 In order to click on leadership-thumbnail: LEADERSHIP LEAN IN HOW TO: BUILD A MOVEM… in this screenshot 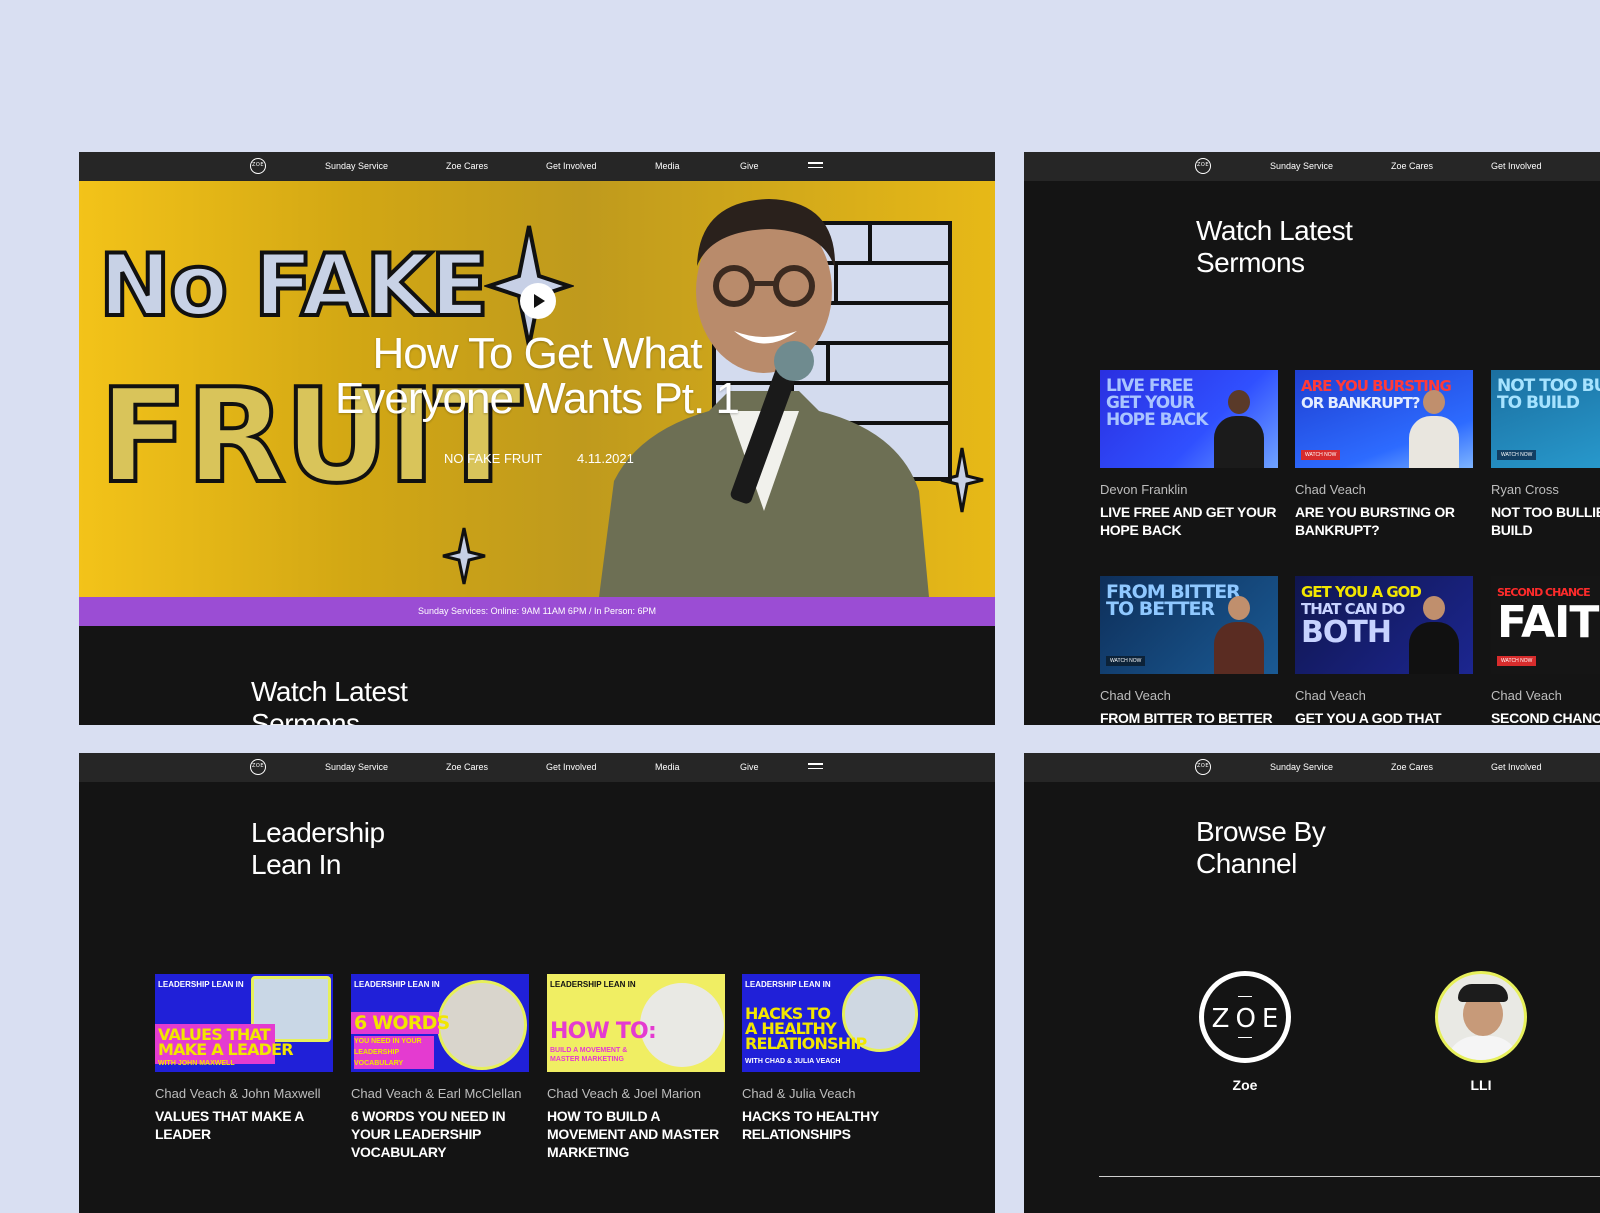, I will do `click(636, 1023)`.